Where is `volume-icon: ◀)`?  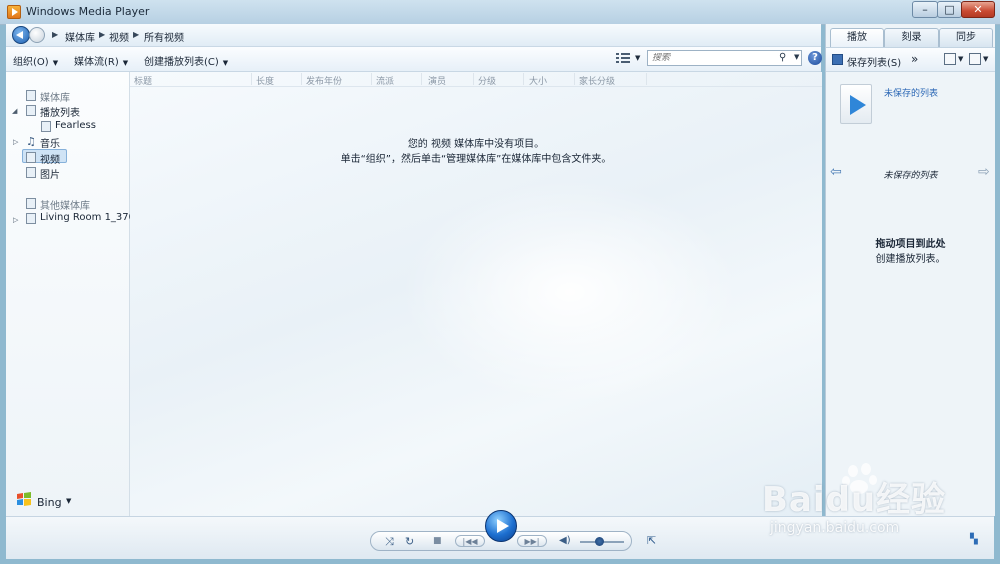
volume-icon: ◀) is located at coordinates (565, 540).